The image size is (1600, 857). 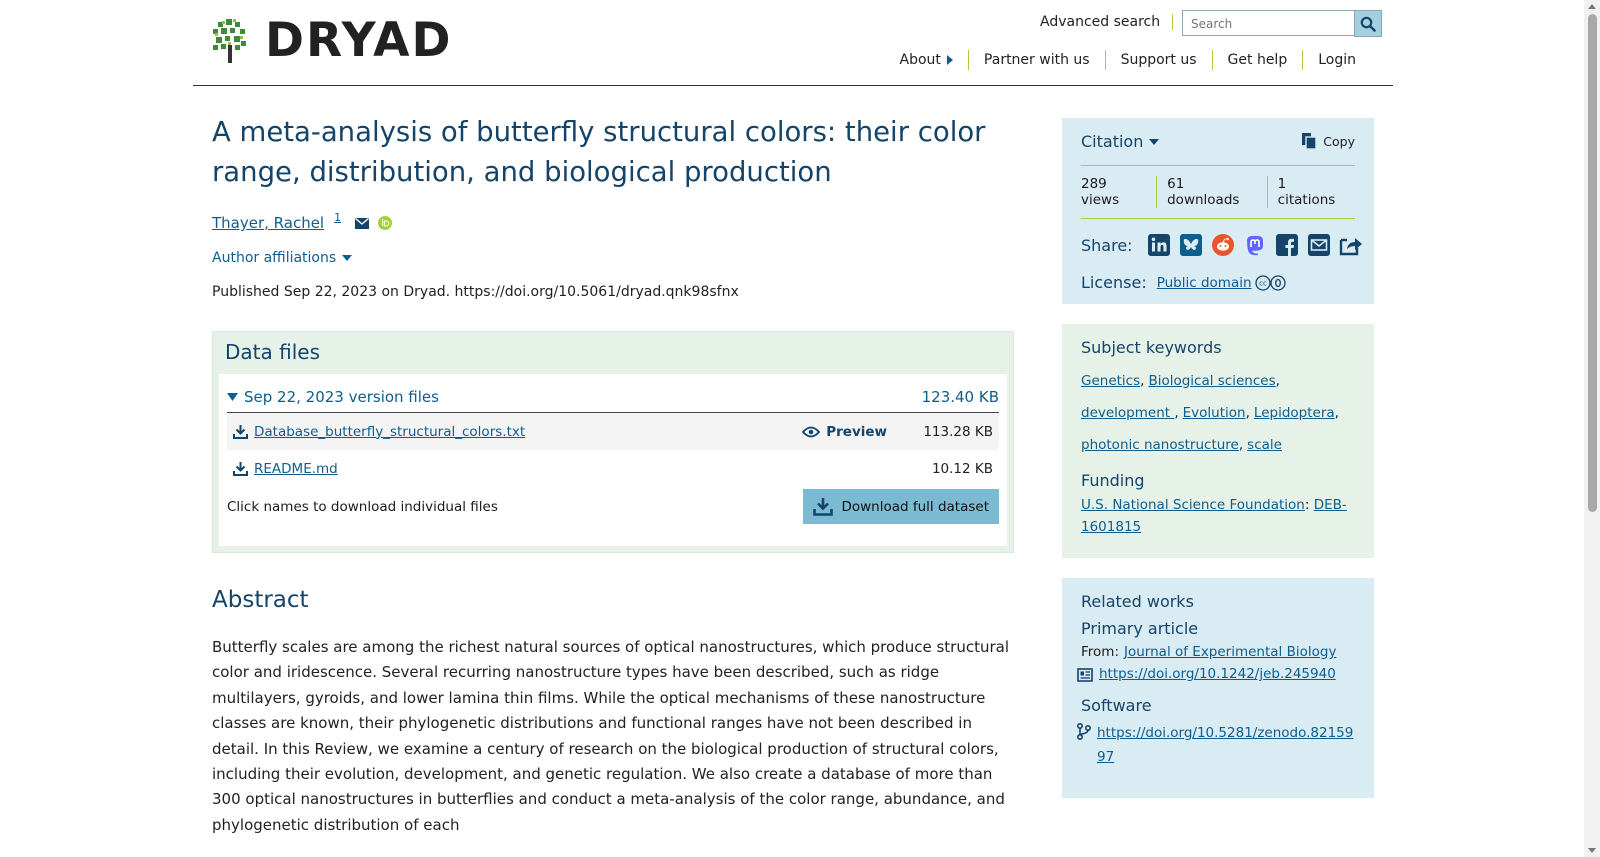 What do you see at coordinates (1100, 192) in the screenshot?
I see `views-count: 289 views` at bounding box center [1100, 192].